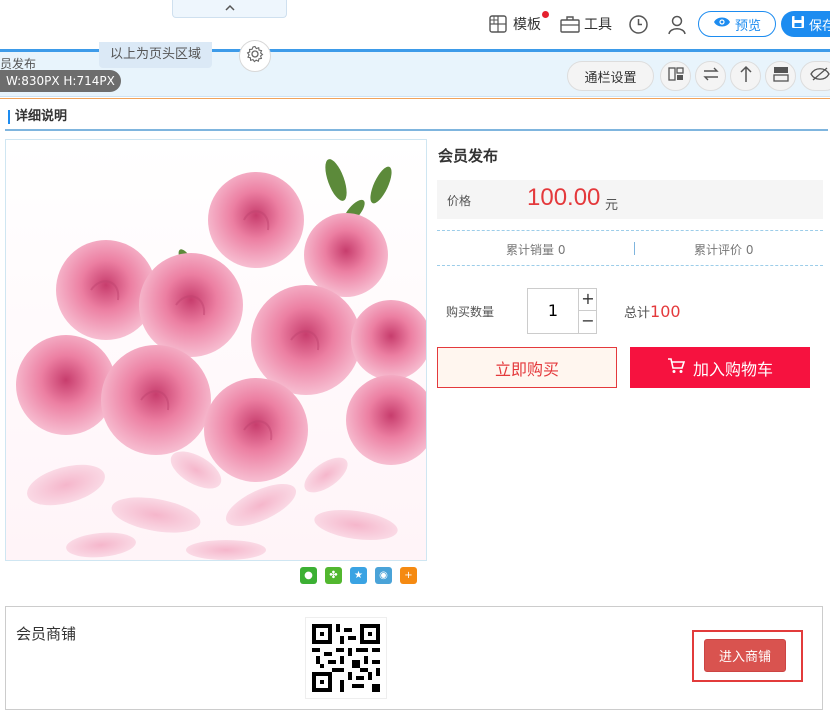 The width and height of the screenshot is (830, 718). Describe the element at coordinates (536, 250) in the screenshot. I see `sales-count: 累计销量 0` at that location.